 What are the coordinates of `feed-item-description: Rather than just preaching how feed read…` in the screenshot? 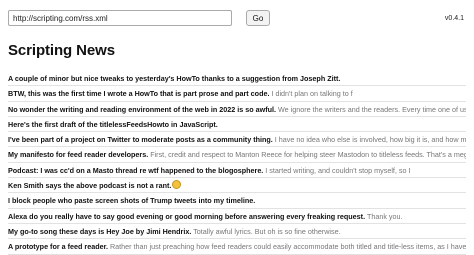 It's located at (286, 247).